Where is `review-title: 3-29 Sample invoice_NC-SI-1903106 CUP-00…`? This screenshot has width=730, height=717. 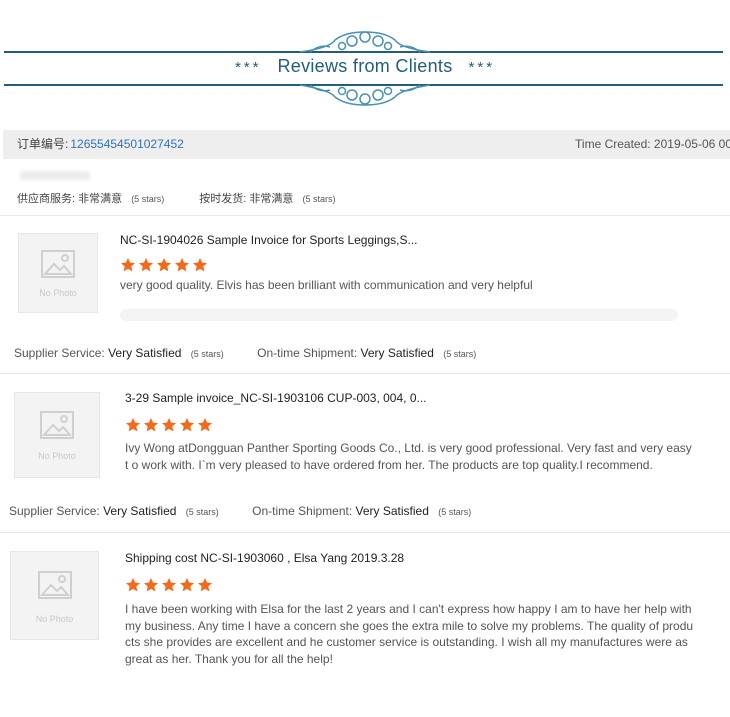
review-title: 3-29 Sample invoice_NC-SI-1903106 CUP-00… is located at coordinates (276, 398).